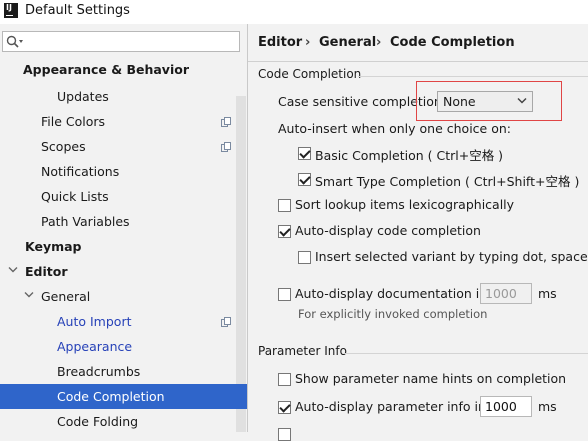 Image resolution: width=588 pixels, height=441 pixels. What do you see at coordinates (65, 297) in the screenshot?
I see `sidebar-item-general: General` at bounding box center [65, 297].